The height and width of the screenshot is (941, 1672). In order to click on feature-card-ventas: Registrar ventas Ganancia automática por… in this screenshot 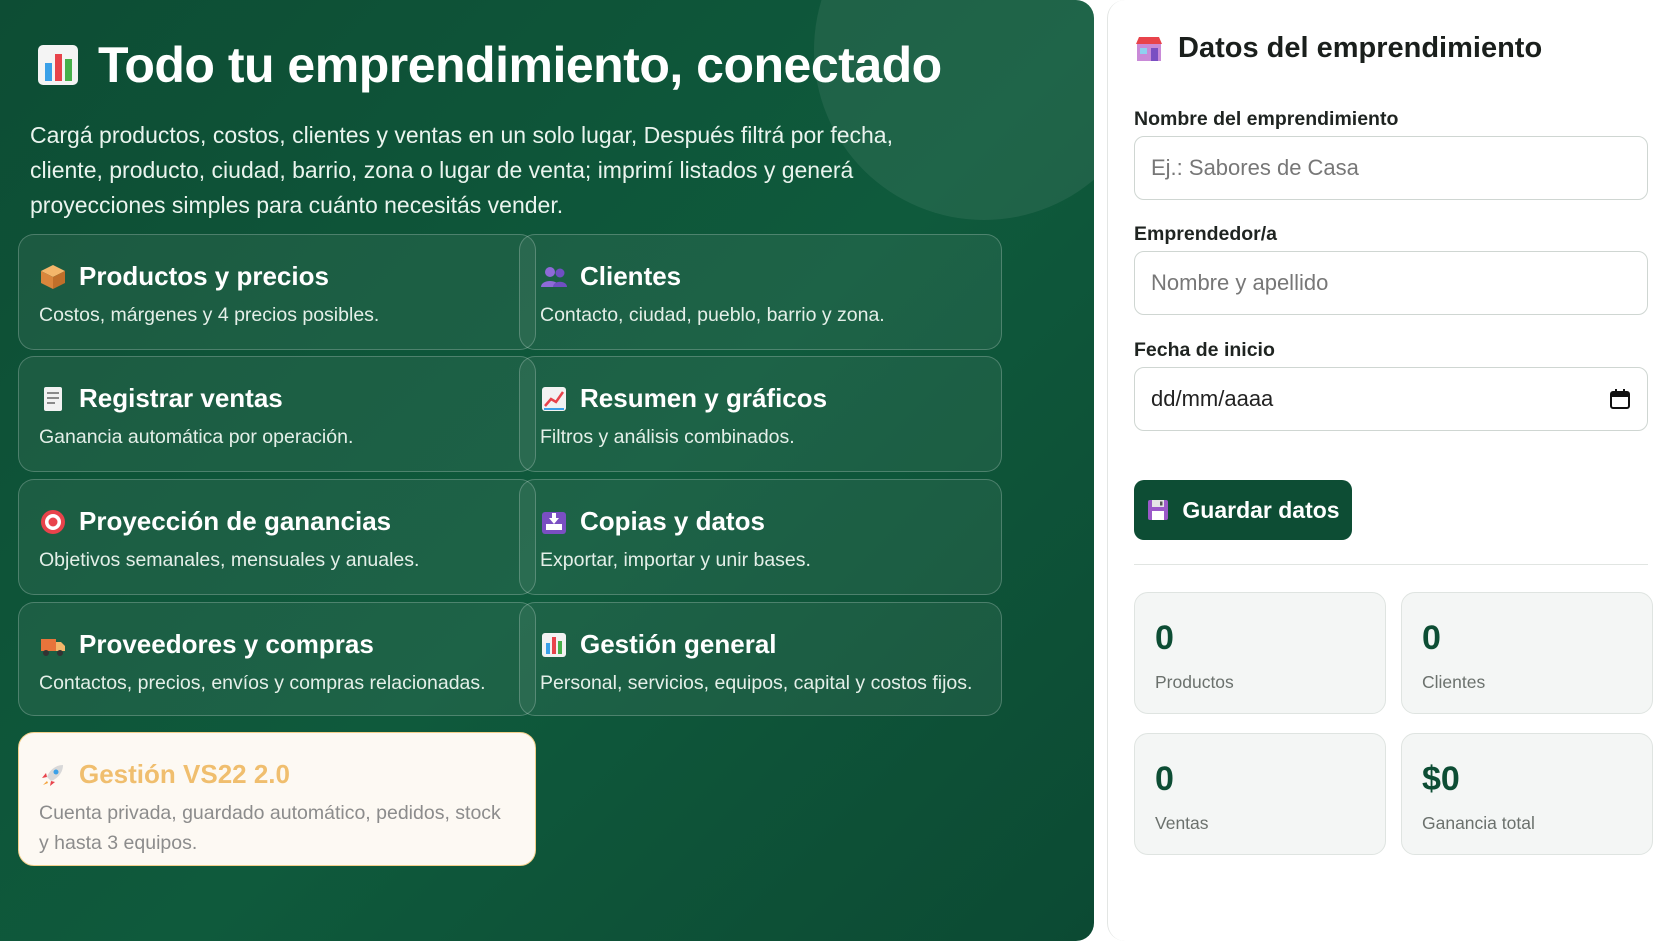, I will do `click(277, 414)`.